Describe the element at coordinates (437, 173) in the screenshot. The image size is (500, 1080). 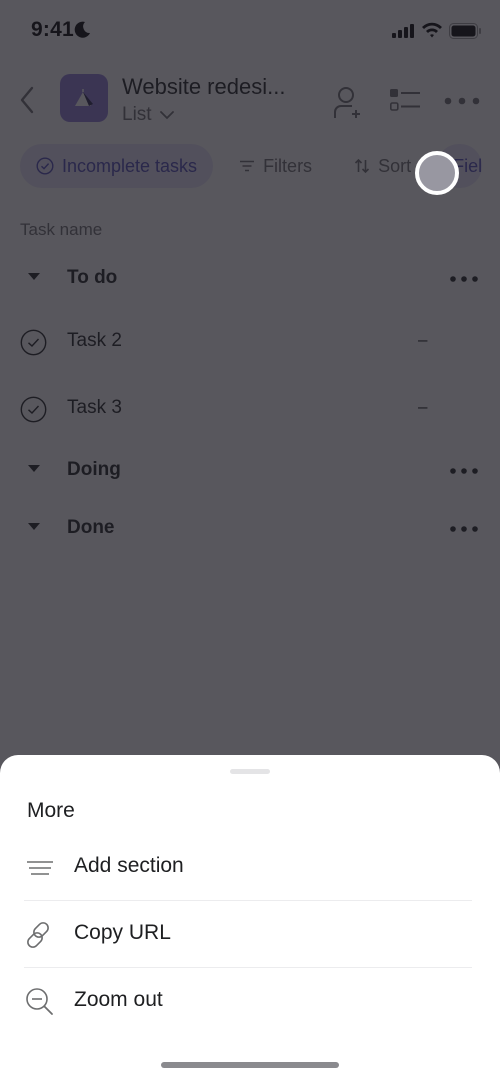
I see `touch-indicator` at that location.